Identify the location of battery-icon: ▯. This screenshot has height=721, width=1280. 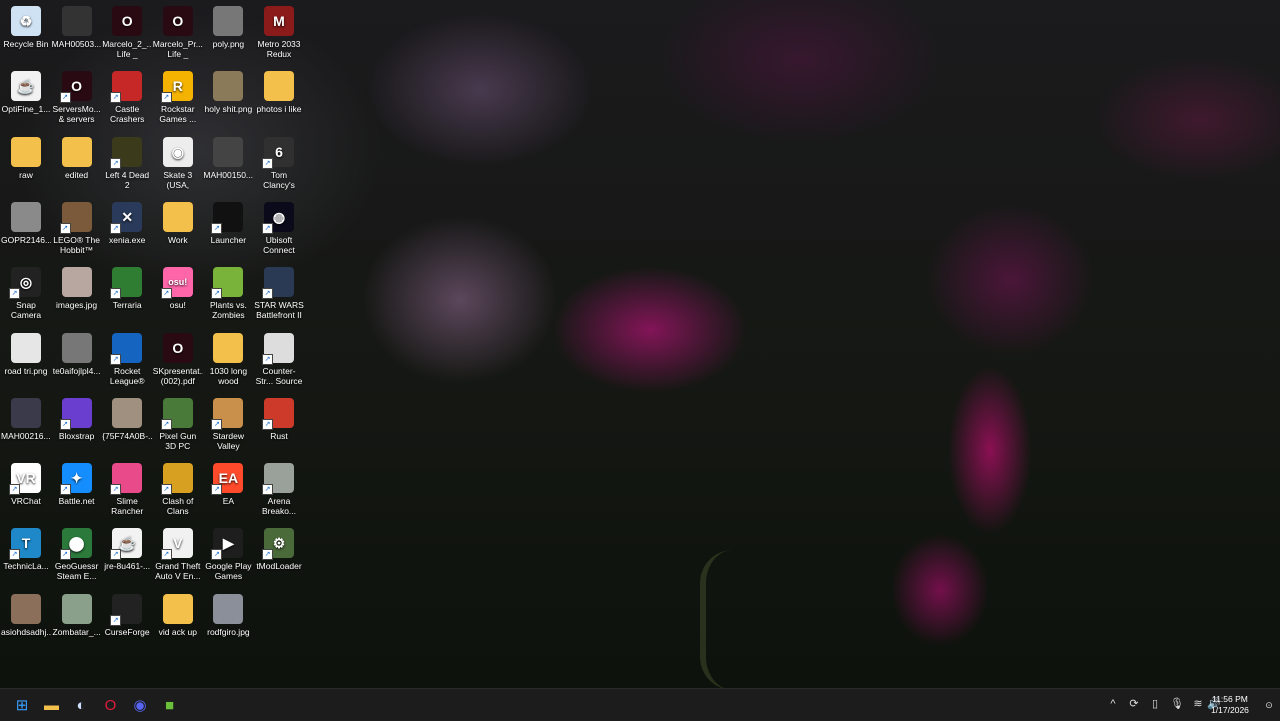
(1155, 704).